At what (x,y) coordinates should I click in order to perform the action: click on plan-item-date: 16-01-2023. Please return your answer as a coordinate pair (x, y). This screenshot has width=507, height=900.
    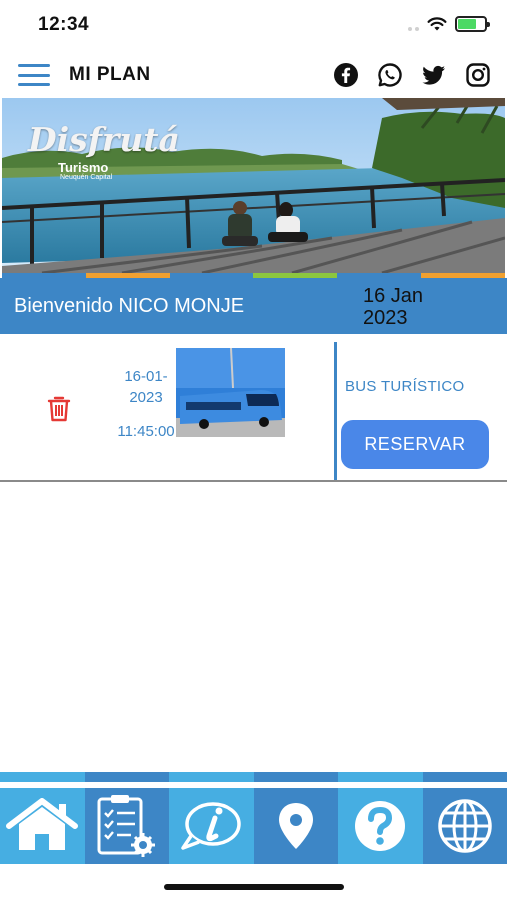
    Looking at the image, I should click on (146, 387).